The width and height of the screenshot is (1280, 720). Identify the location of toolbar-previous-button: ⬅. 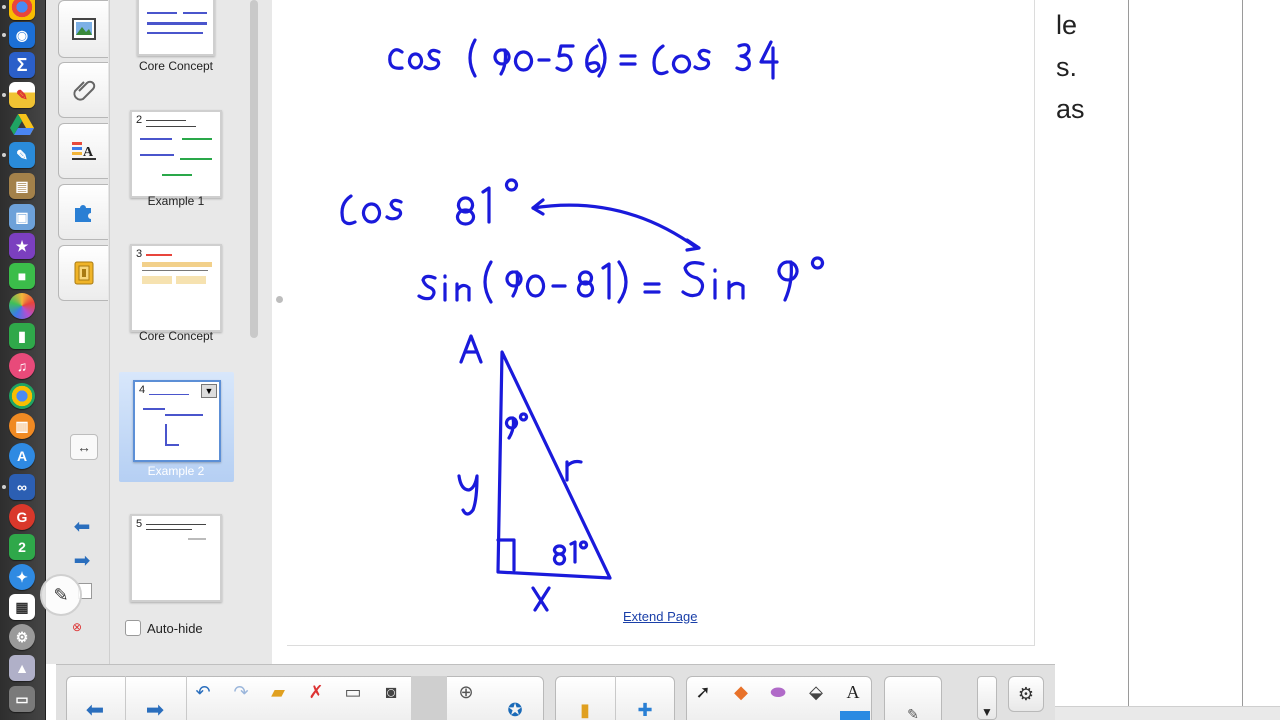
(95, 708).